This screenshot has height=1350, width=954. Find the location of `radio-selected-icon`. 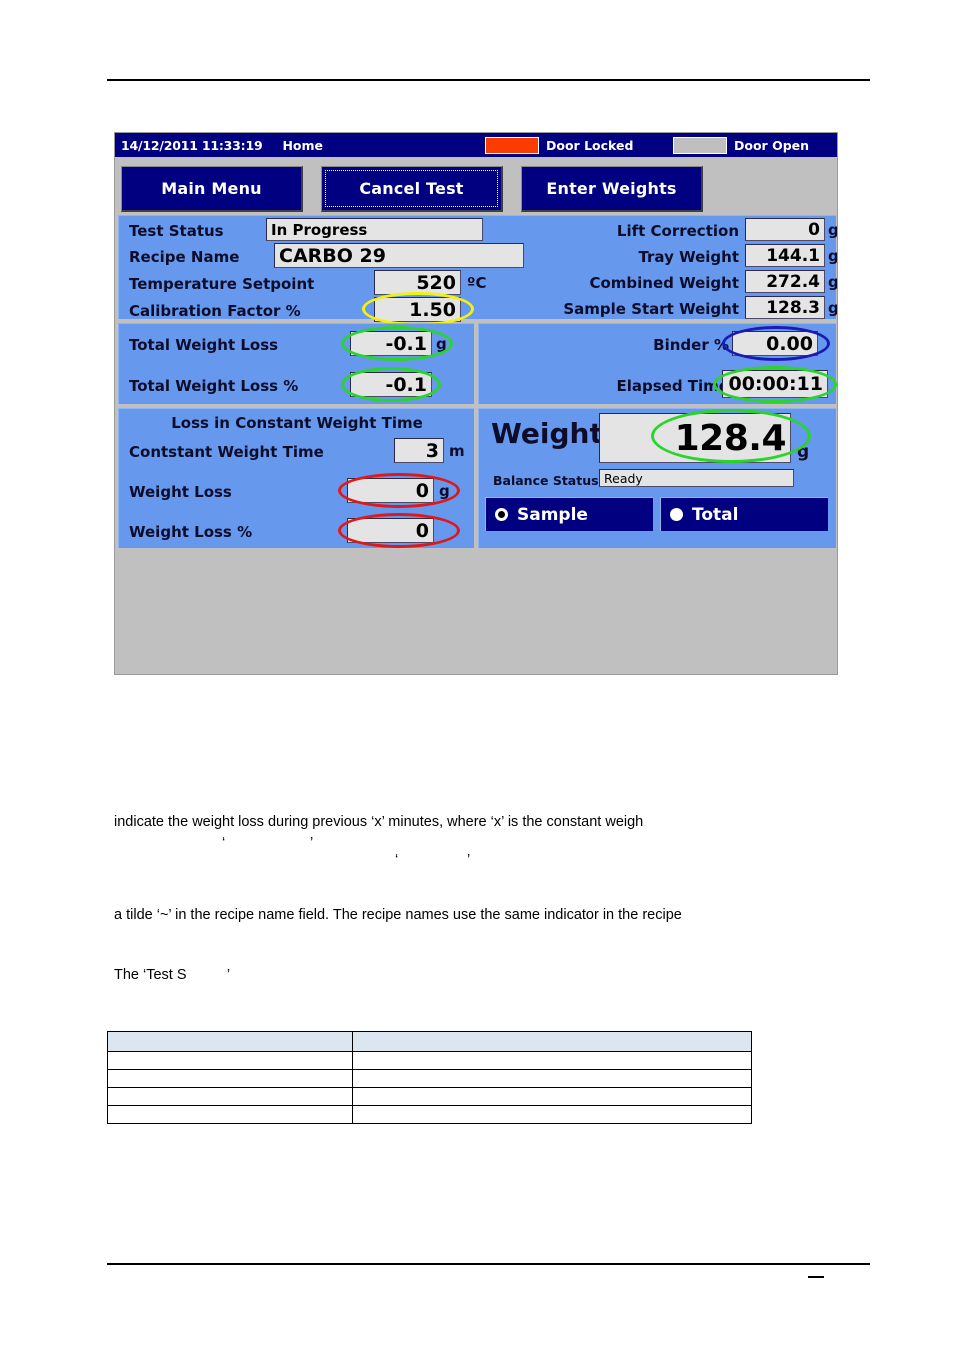

radio-selected-icon is located at coordinates (501, 514).